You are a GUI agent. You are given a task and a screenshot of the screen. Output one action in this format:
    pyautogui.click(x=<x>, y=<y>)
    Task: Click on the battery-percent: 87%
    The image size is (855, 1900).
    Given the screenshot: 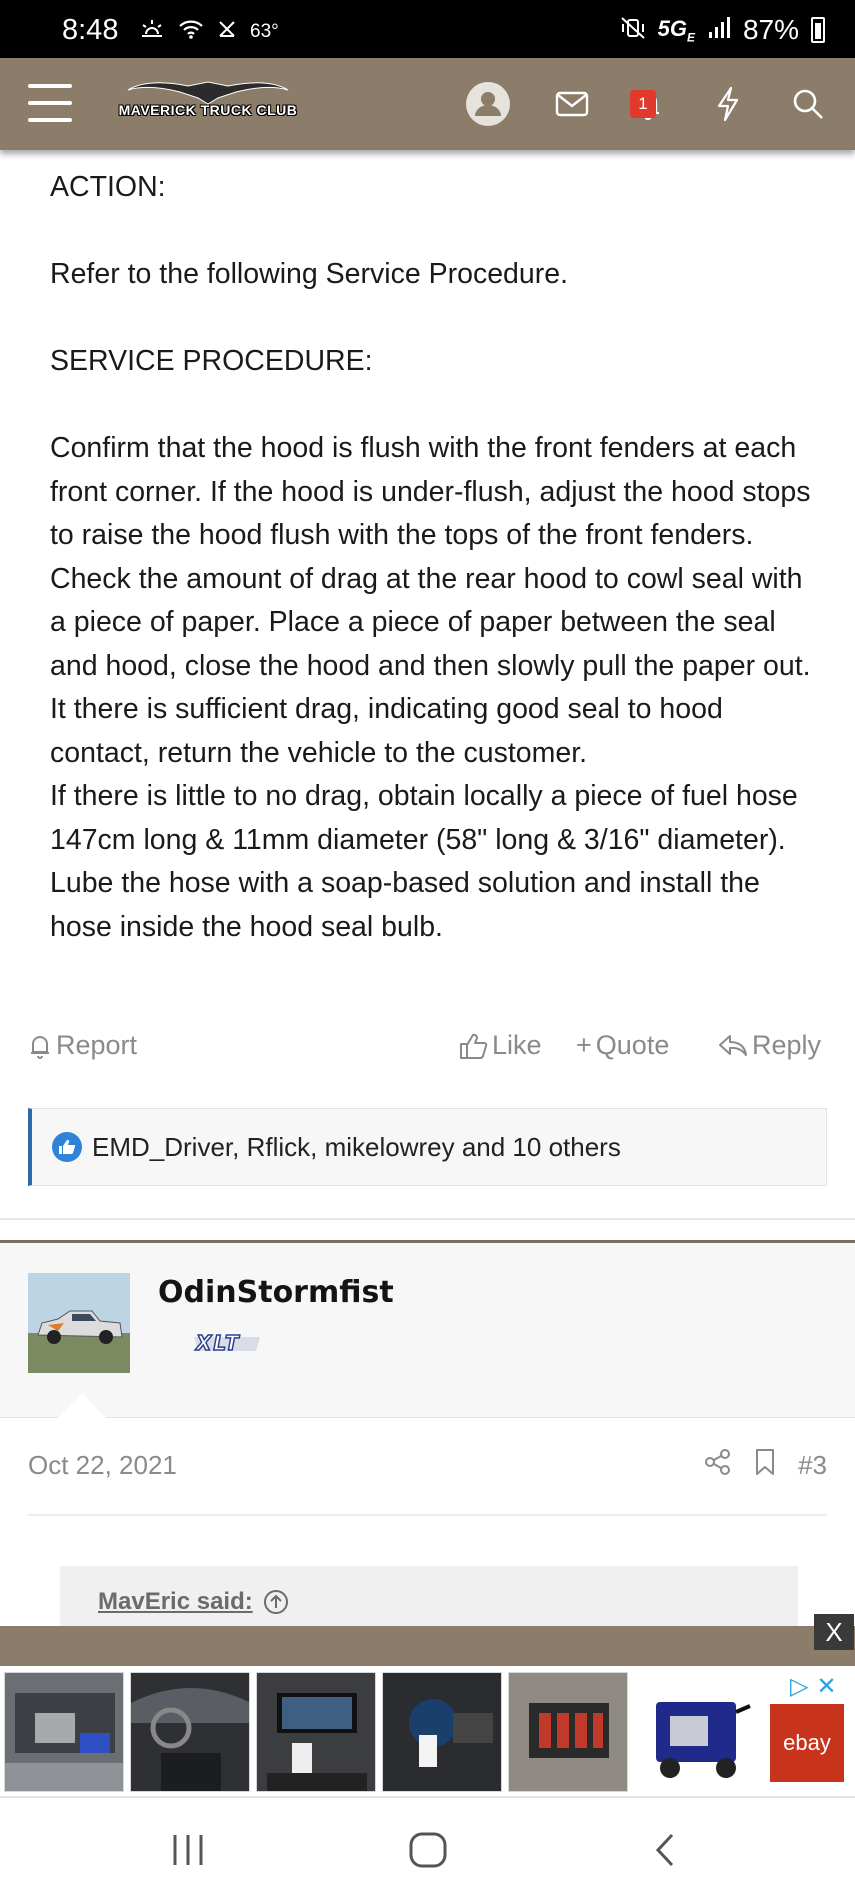 What is the action you would take?
    pyautogui.click(x=770, y=29)
    